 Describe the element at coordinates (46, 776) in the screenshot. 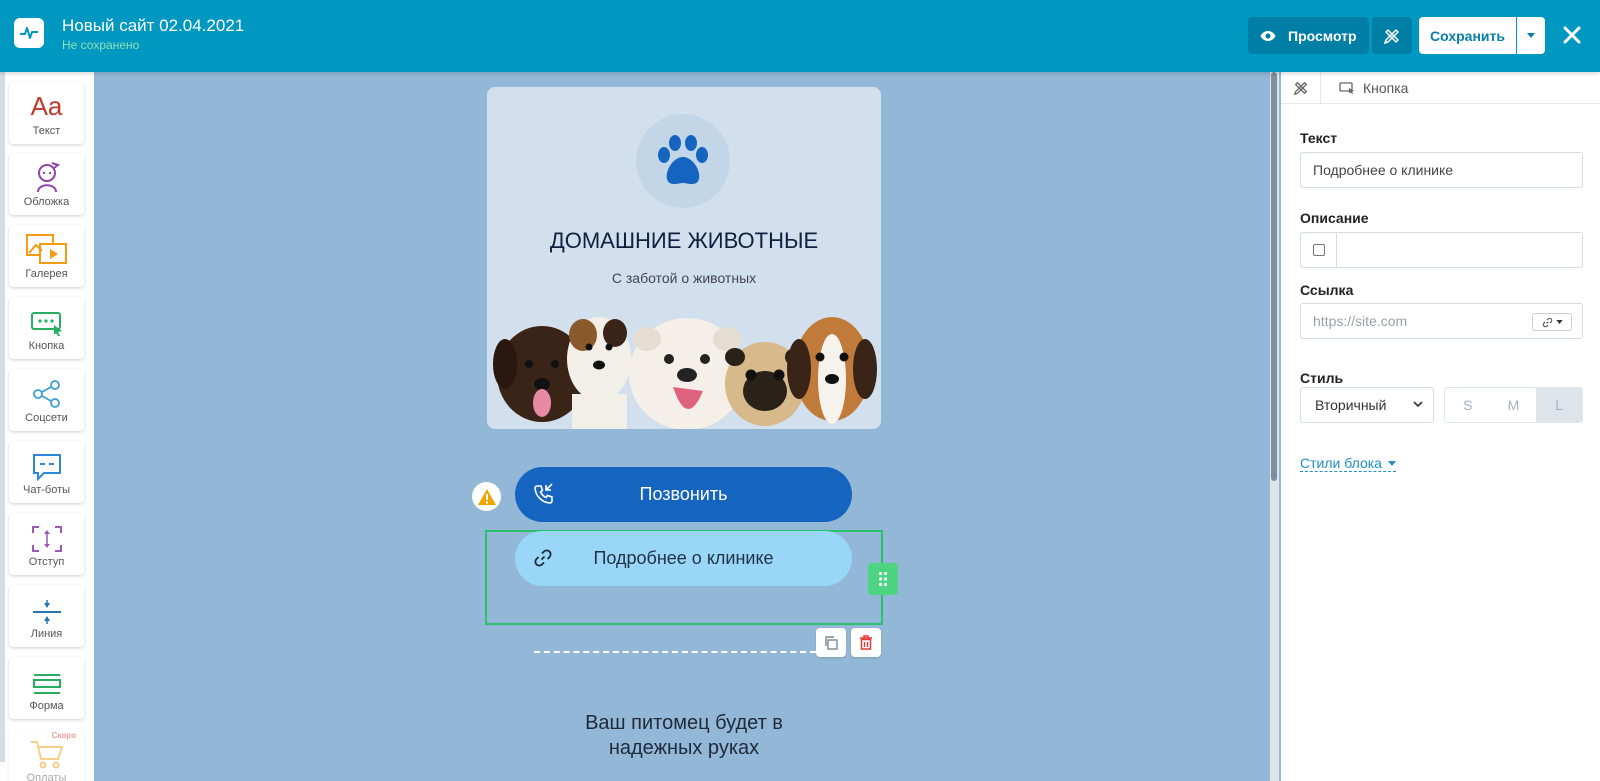

I see `tool-label: Оплаты` at that location.